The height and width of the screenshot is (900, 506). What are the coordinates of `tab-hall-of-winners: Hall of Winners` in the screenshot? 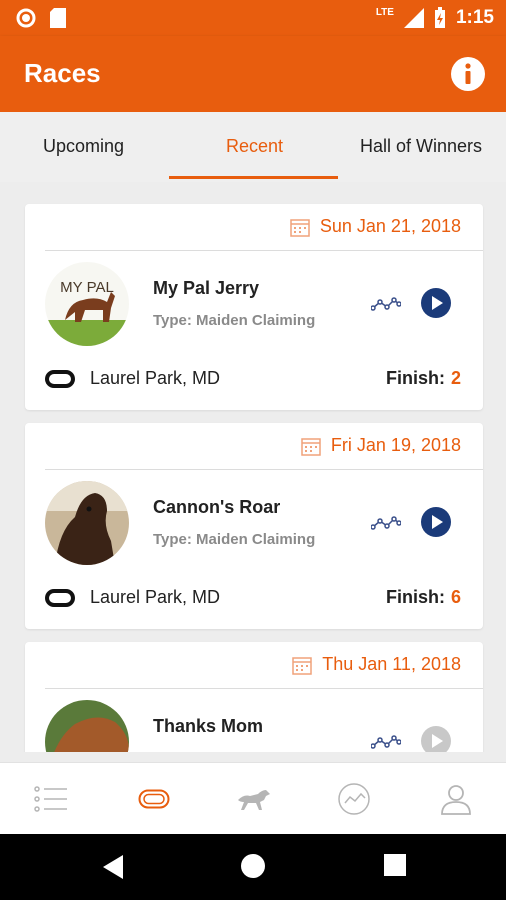 It's located at (421, 146).